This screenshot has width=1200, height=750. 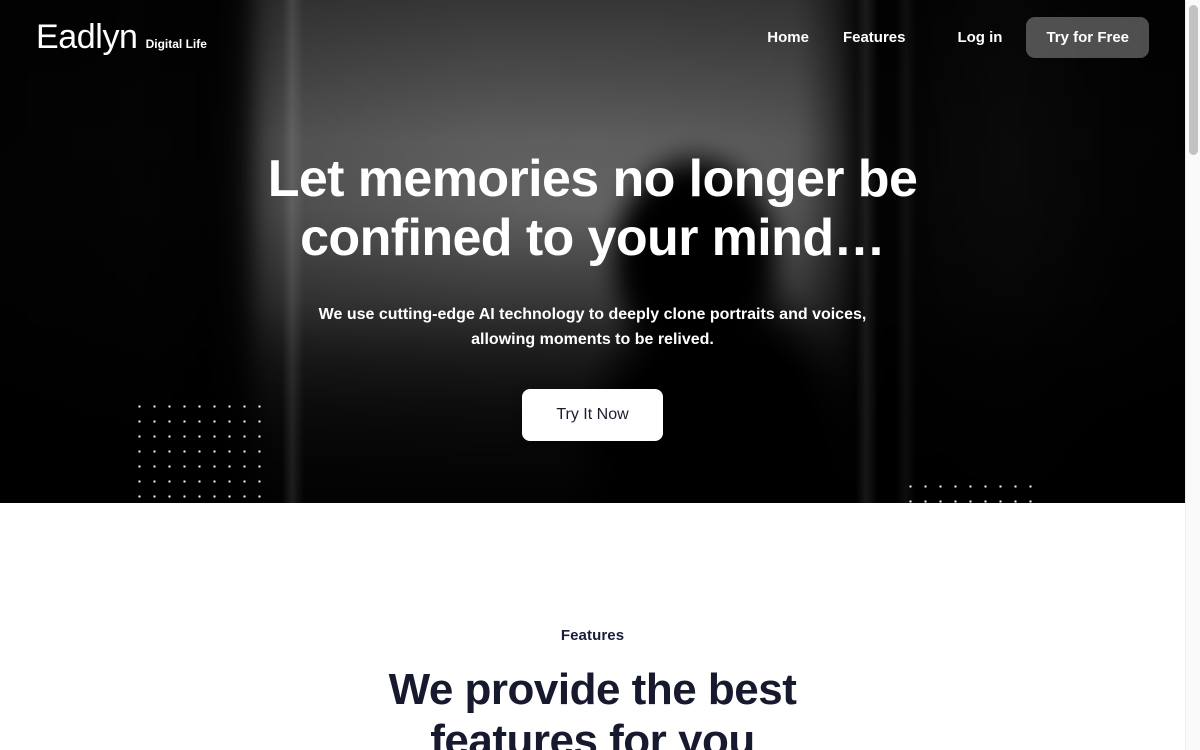 I want to click on nav-links: Home Features, so click(x=836, y=37).